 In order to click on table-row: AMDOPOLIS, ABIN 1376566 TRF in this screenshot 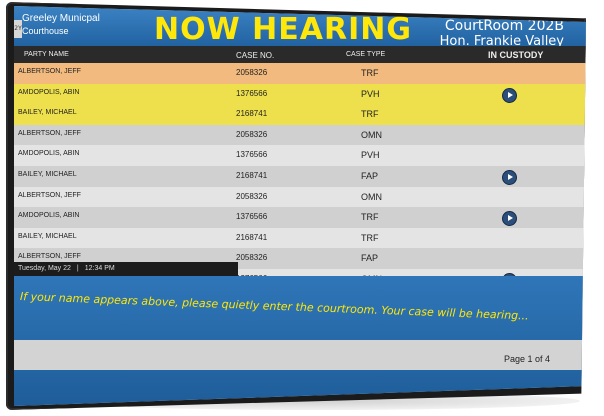, I will do `click(300, 217)`.